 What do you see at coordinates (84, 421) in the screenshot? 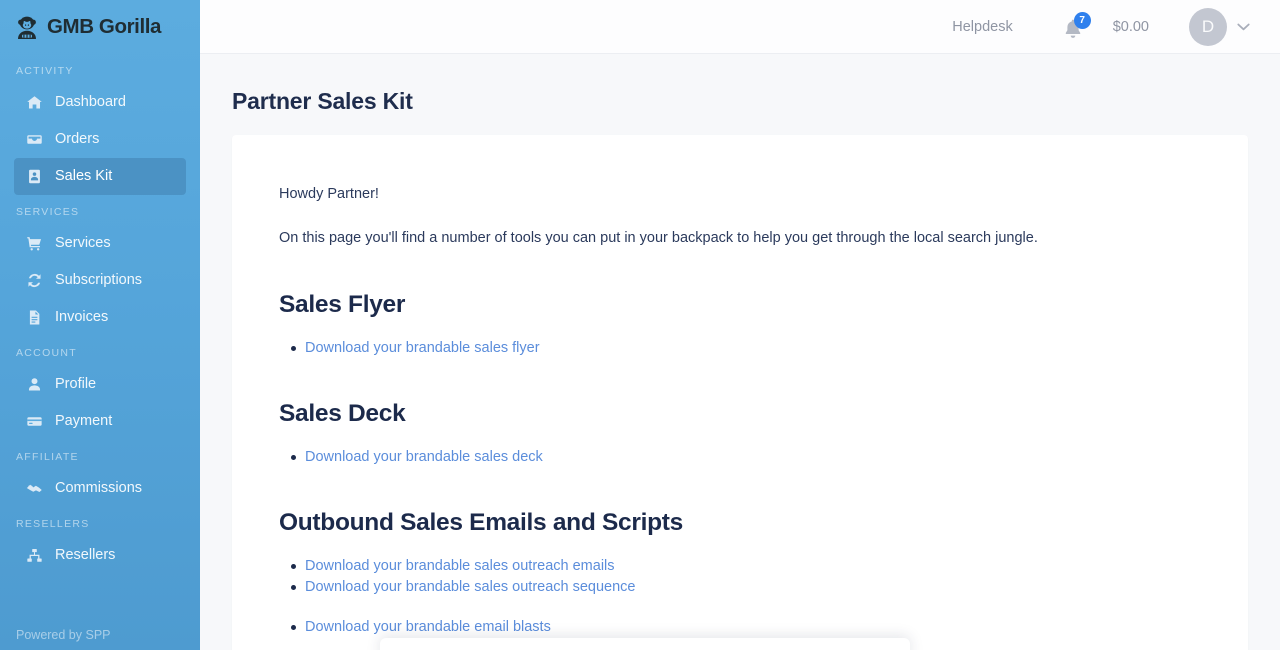
I see `sidebar-item-label: Payment` at bounding box center [84, 421].